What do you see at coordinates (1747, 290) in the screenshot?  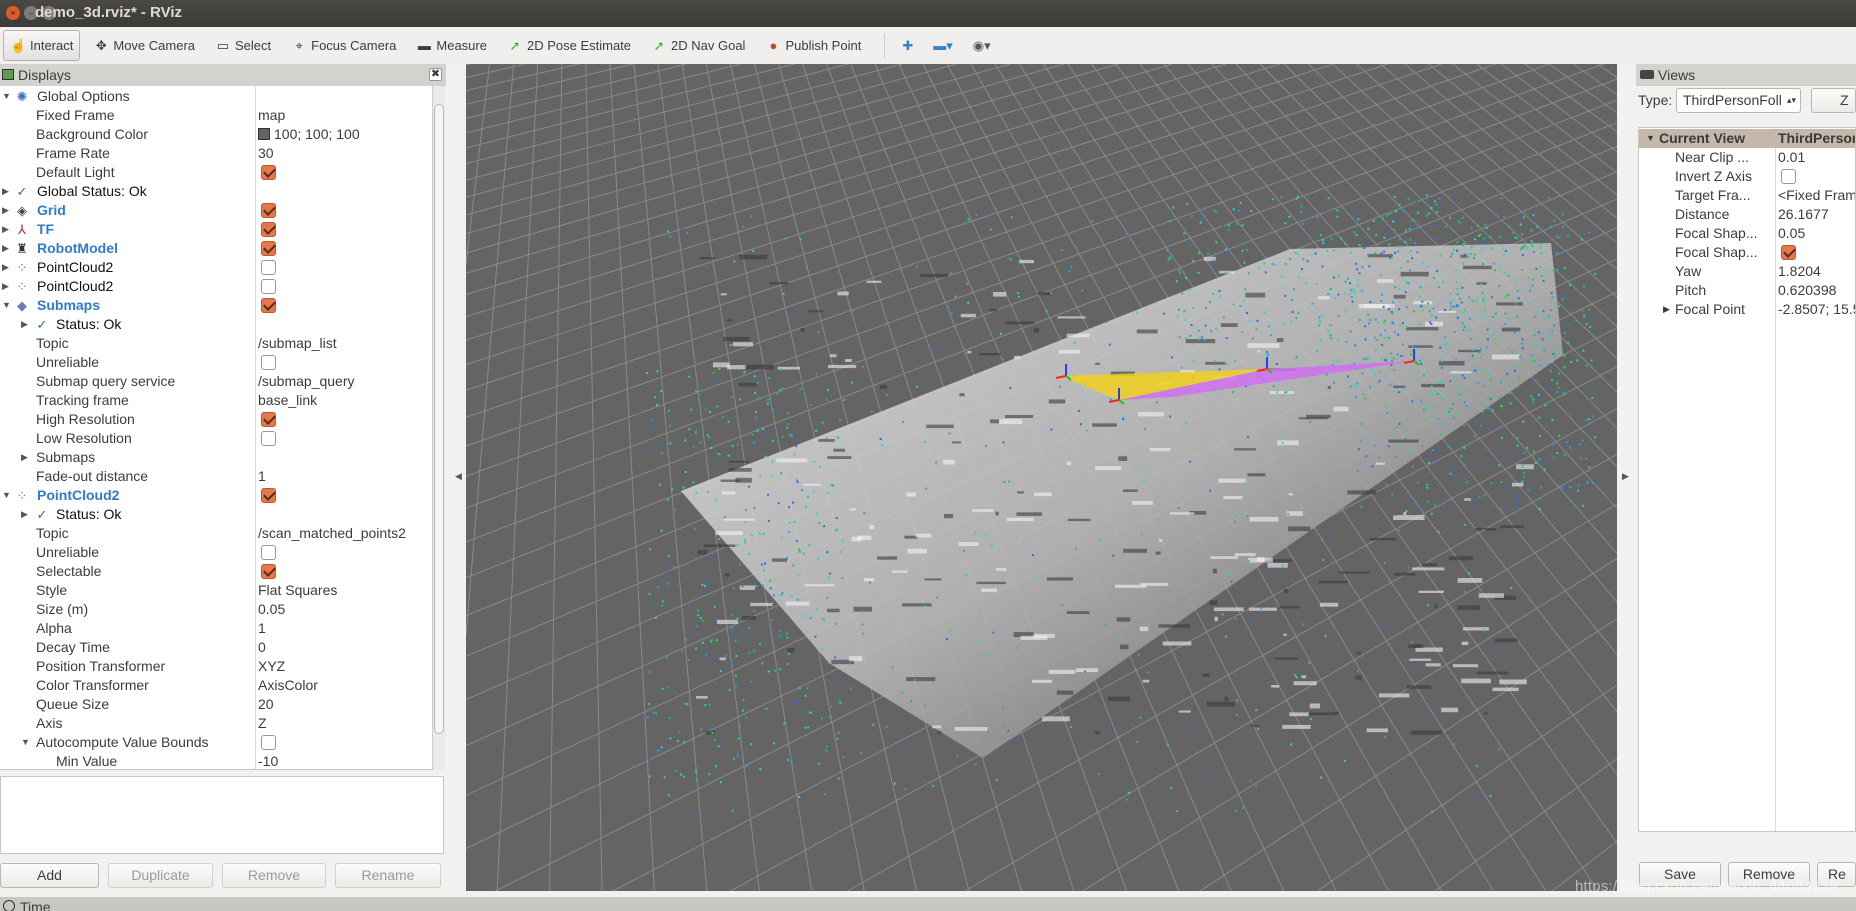 I see `view-property-row: Pitch 0.620398` at bounding box center [1747, 290].